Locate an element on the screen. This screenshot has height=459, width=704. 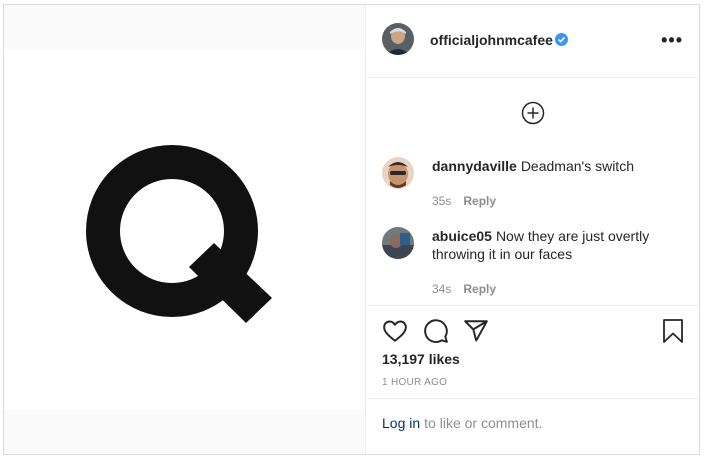
comment-body: dannydaville Deadman's switch is located at coordinates (557, 166).